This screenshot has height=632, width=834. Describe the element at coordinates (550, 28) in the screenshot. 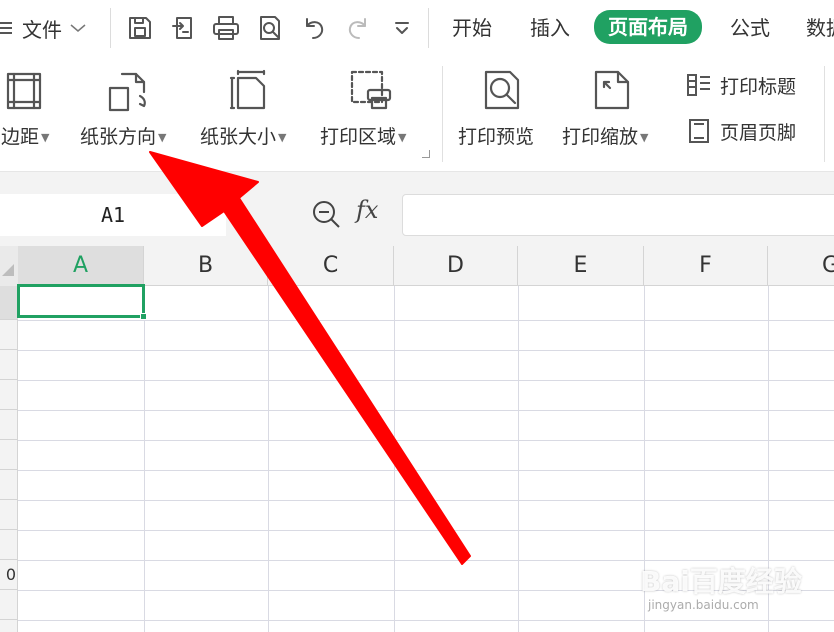

I see `tab-insert: 插入` at that location.